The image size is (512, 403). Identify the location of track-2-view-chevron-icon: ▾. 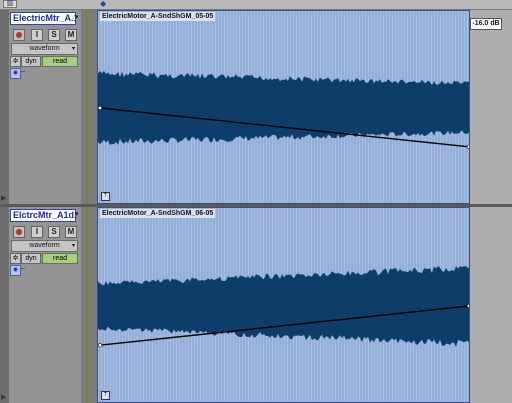
(73, 246).